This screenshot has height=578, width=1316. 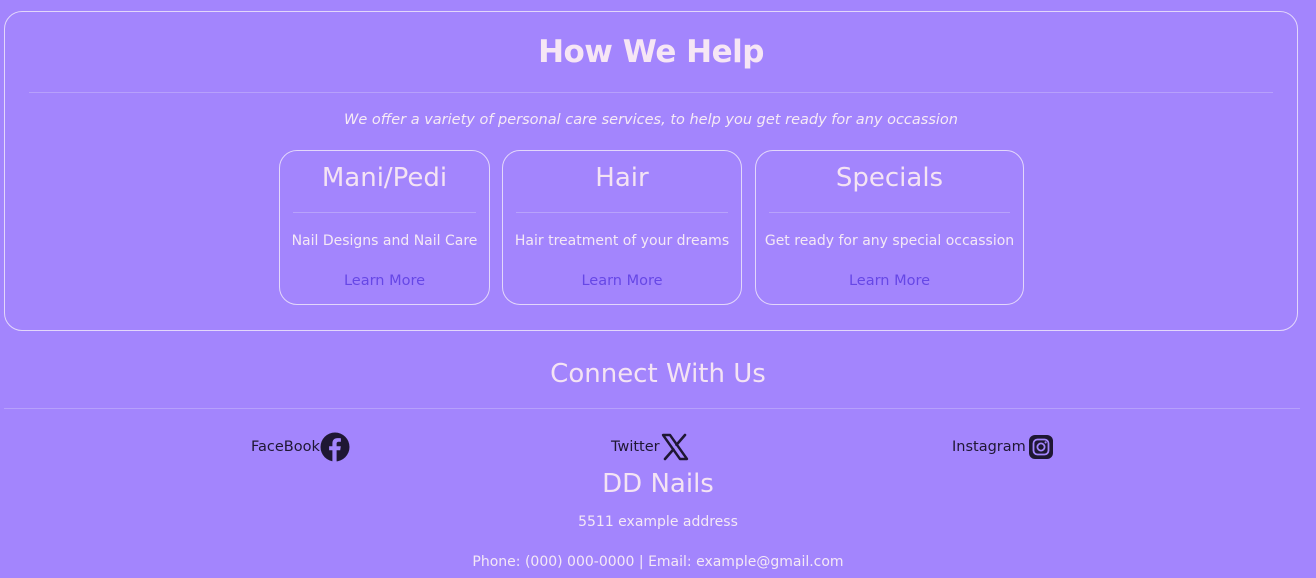 What do you see at coordinates (658, 522) in the screenshot?
I see `address-text: 5511 example address` at bounding box center [658, 522].